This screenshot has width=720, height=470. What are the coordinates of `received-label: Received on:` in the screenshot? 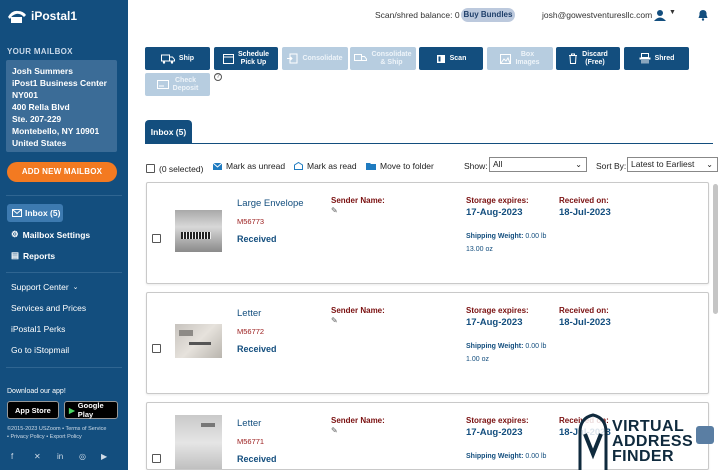 It's located at (584, 310).